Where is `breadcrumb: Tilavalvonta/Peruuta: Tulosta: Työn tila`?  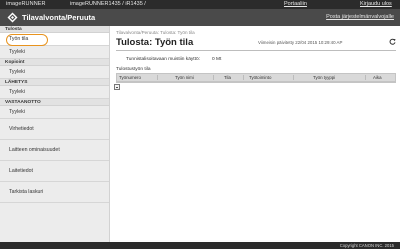 breadcrumb: Tilavalvonta/Peruuta: Tulosta: Työn tila is located at coordinates (155, 32).